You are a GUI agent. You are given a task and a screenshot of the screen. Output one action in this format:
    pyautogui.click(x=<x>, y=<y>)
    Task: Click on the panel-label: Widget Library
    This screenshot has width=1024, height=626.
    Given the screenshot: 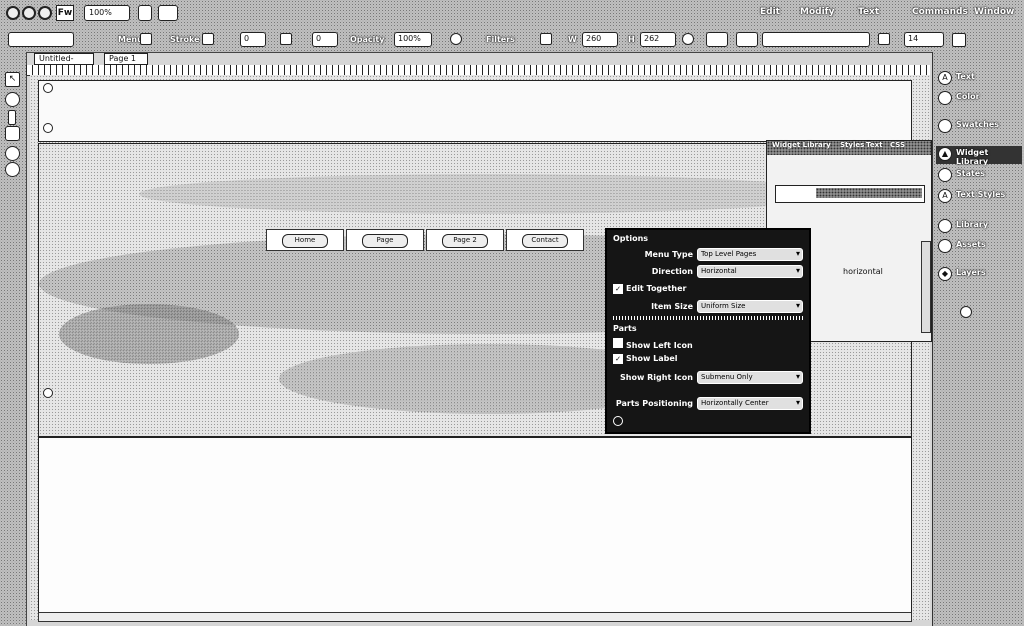 What is the action you would take?
    pyautogui.click(x=972, y=157)
    